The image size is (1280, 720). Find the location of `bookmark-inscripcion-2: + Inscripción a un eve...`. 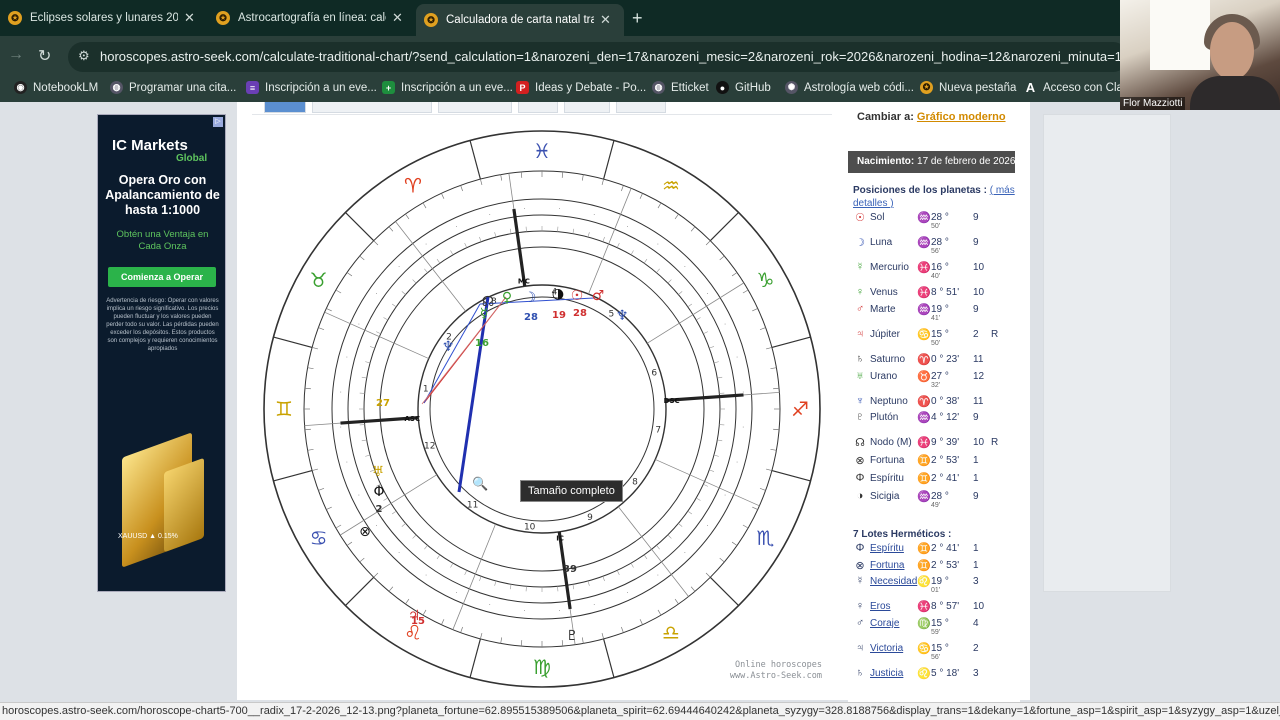

bookmark-inscripcion-2: + Inscripción a un eve... is located at coordinates (447, 87).